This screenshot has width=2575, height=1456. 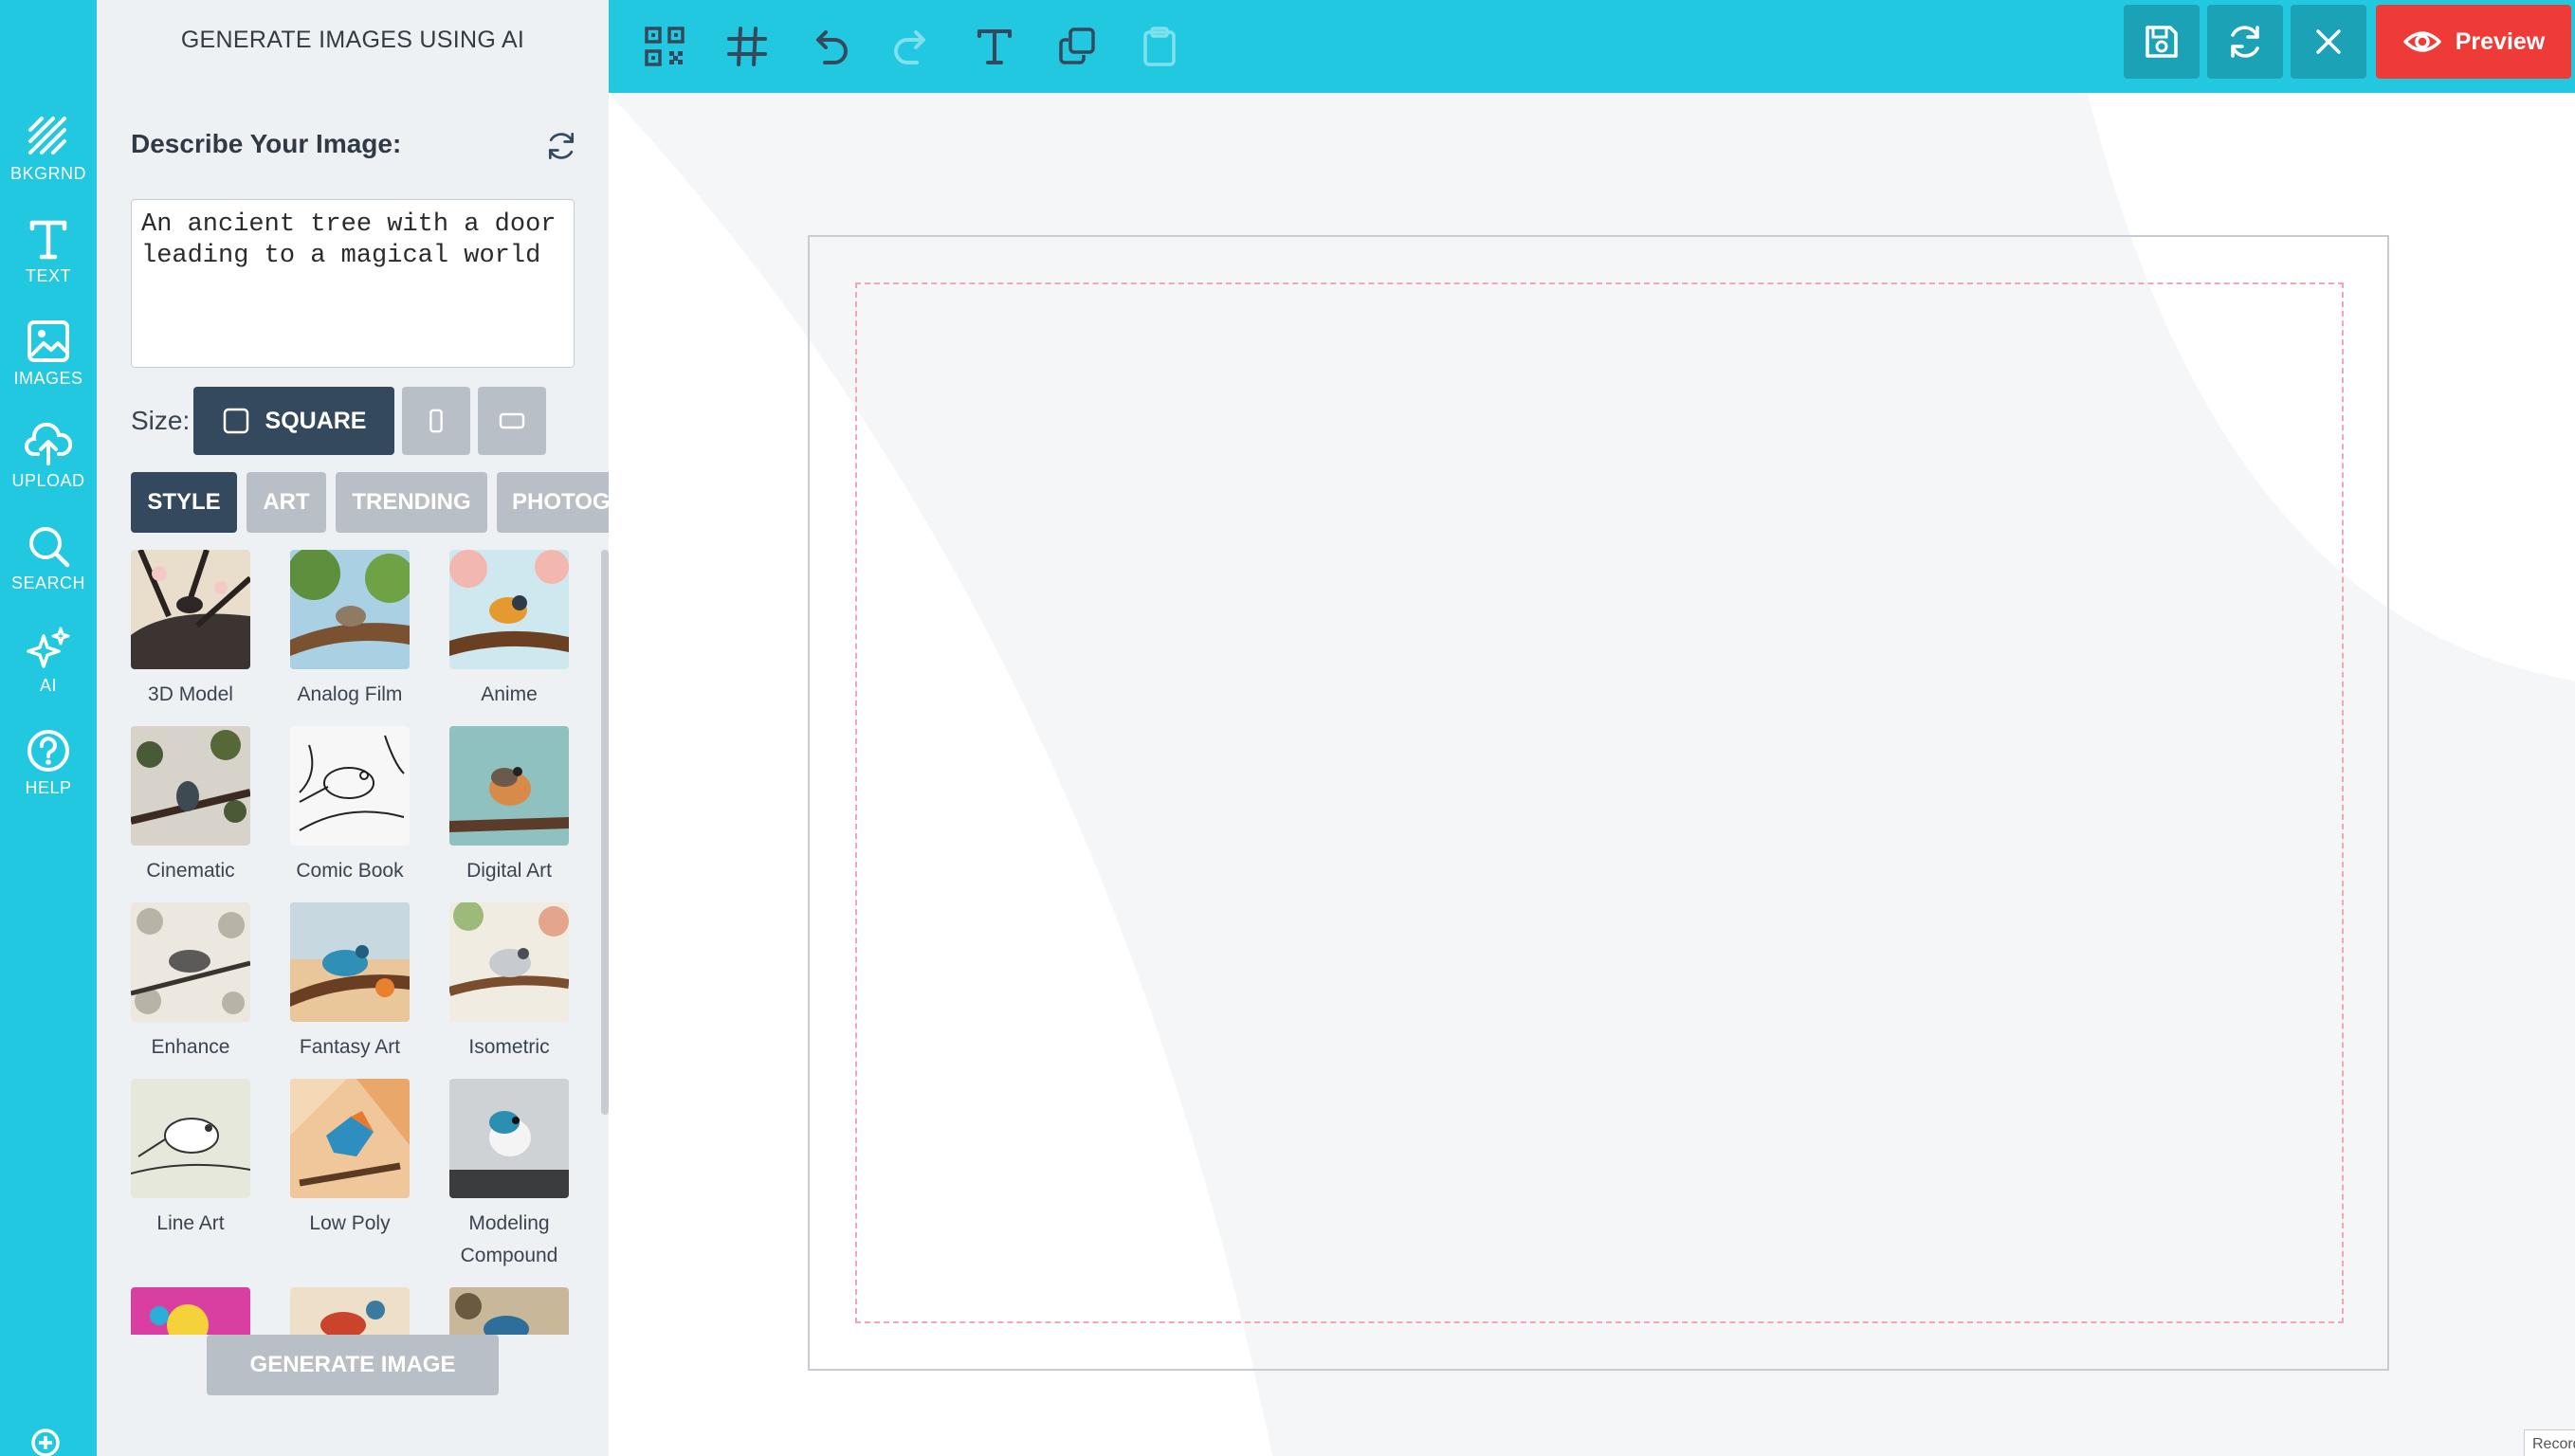 I want to click on zoom-in-icon, so click(x=45, y=1442).